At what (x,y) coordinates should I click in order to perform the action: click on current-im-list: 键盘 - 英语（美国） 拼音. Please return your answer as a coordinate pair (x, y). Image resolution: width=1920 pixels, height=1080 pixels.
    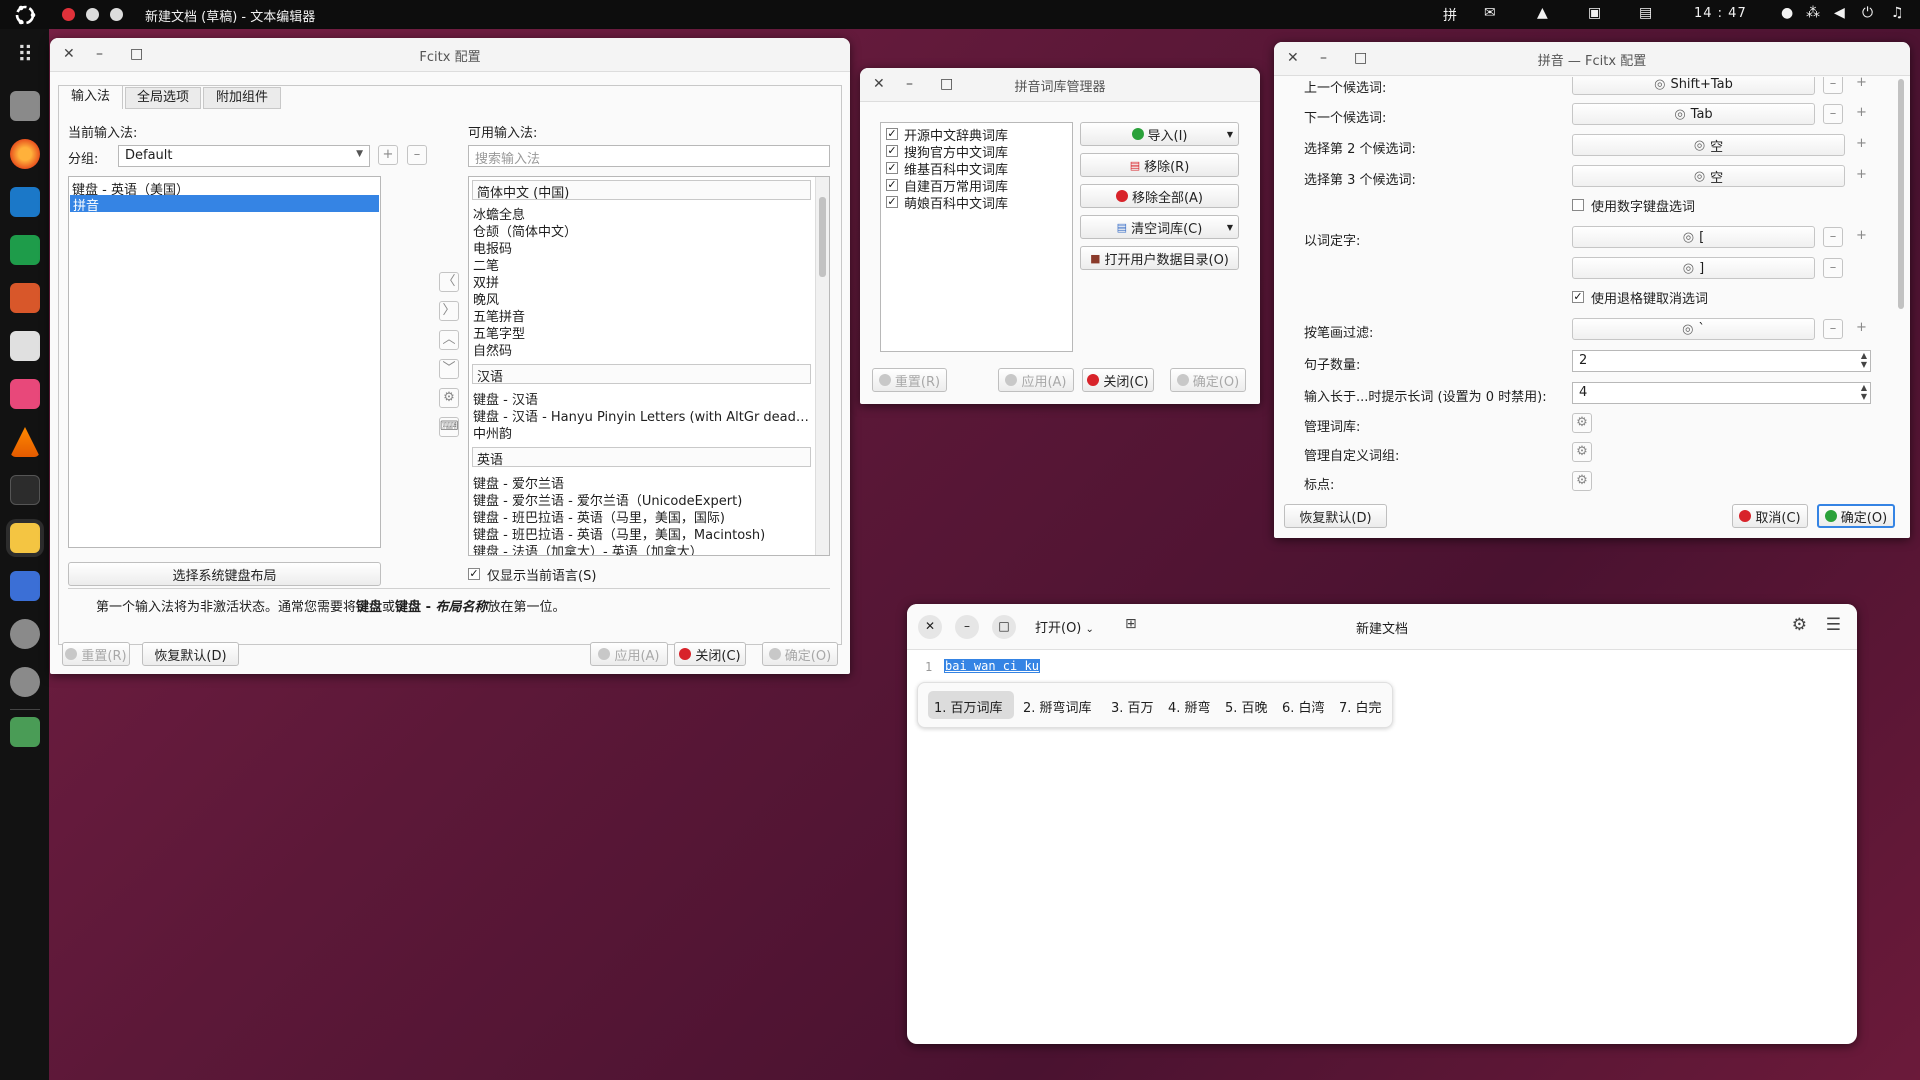
    Looking at the image, I should click on (224, 362).